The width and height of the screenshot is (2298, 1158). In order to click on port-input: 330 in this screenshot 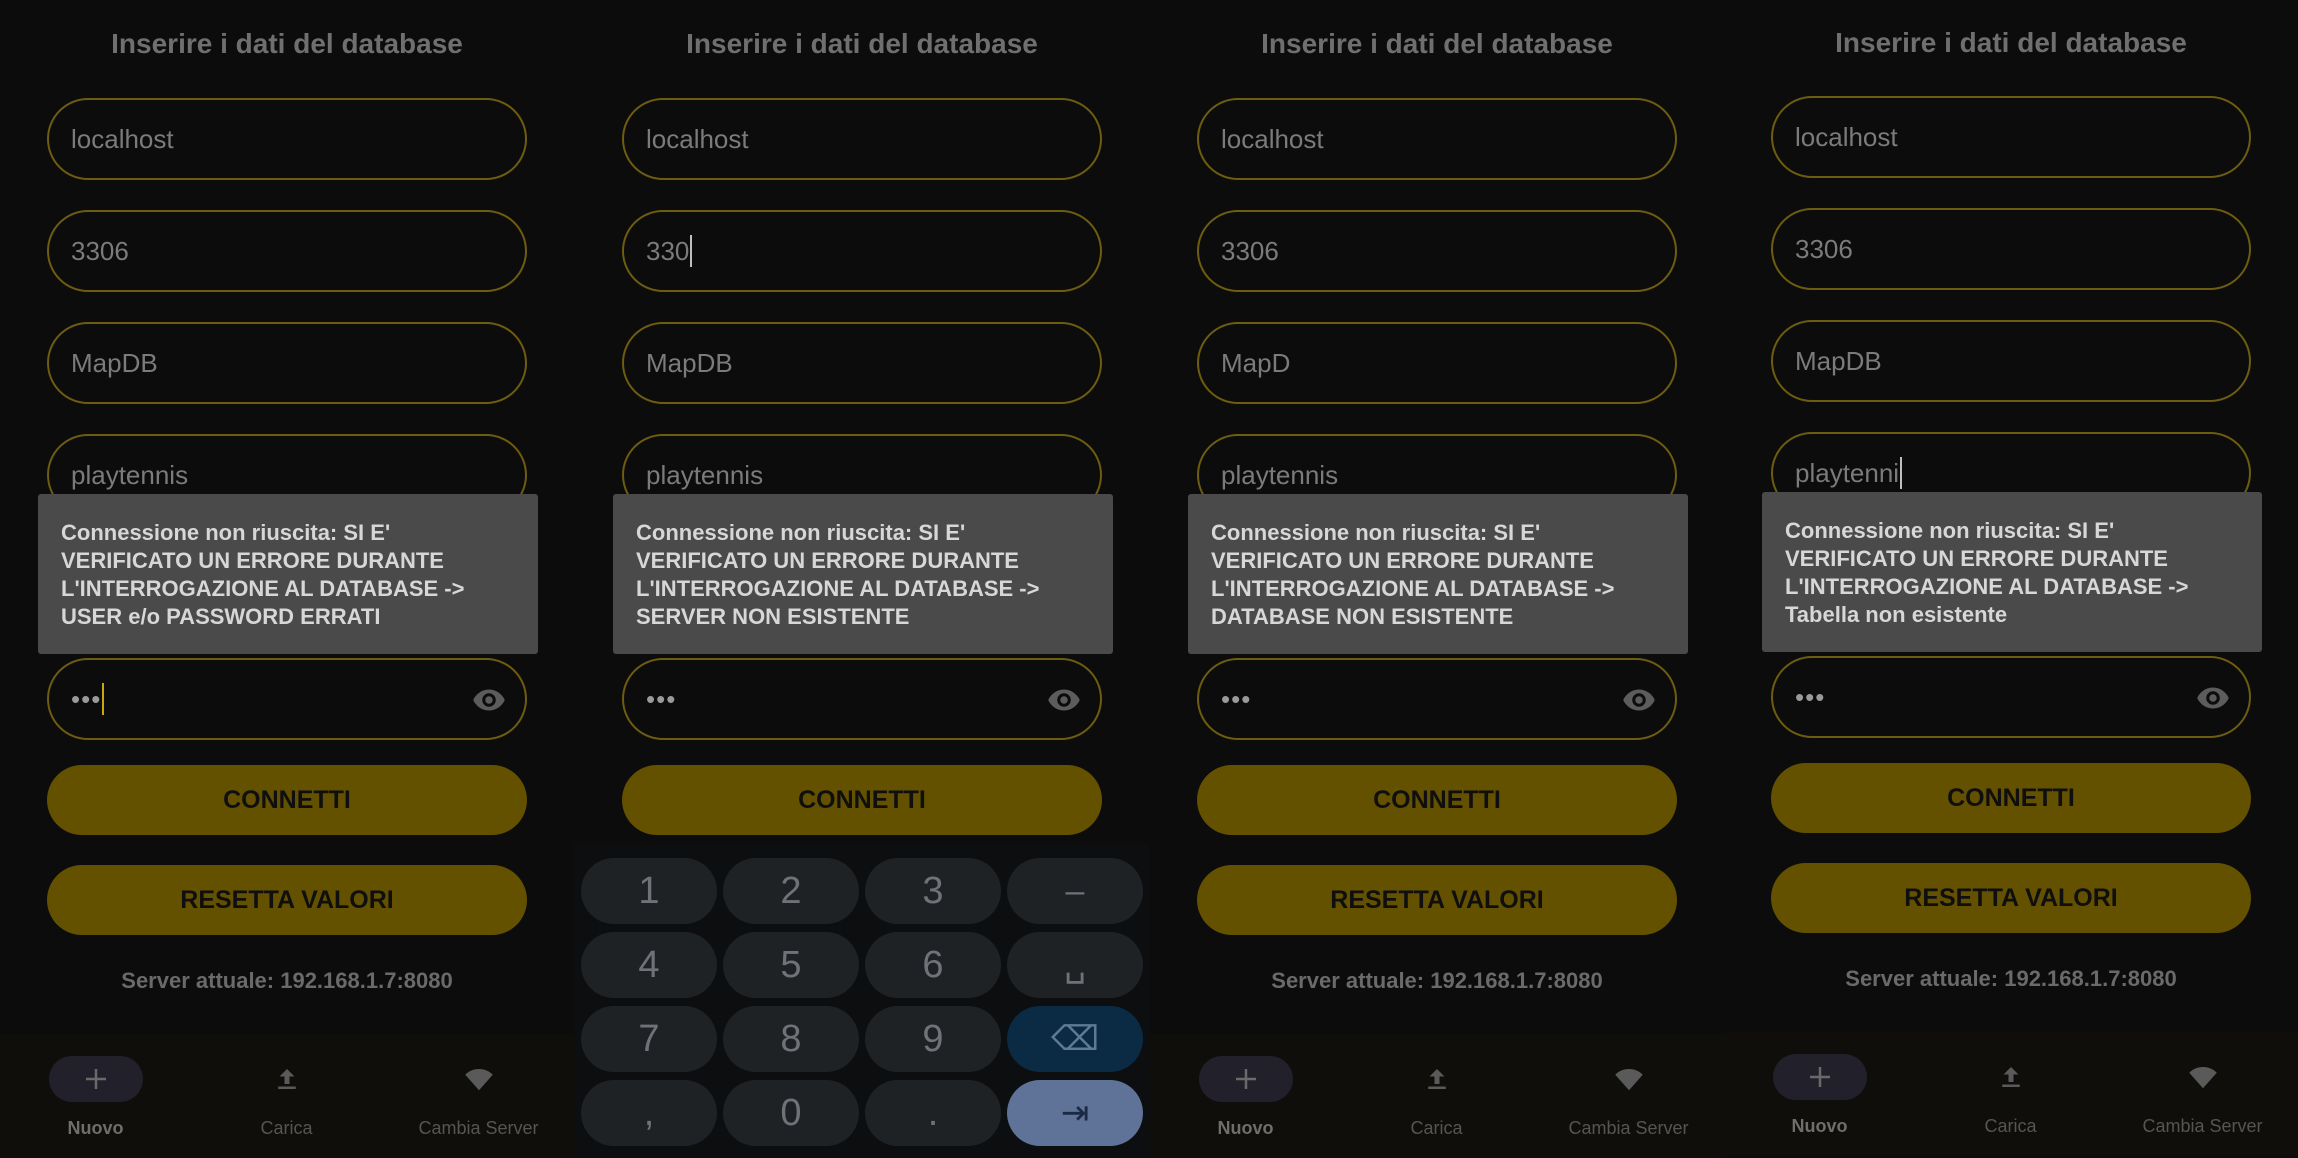, I will do `click(862, 251)`.